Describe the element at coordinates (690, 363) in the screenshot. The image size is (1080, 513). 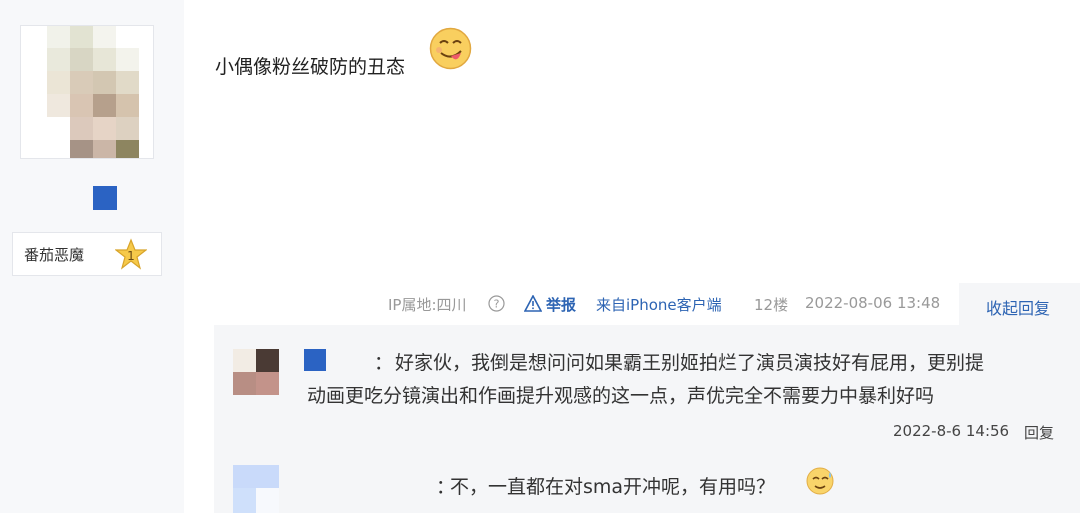
I see `reply-content: 好家伙，我倒是想问问如果霸王别姬拍烂了演员演技好有屁用，更别提` at that location.